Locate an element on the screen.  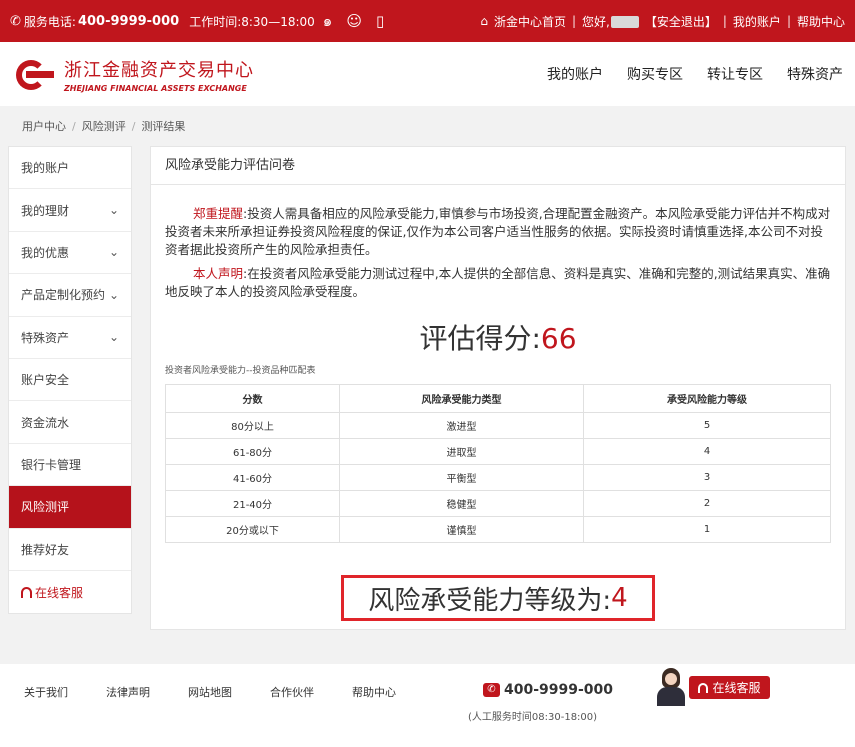
footer-link-partners: 合作伙伴 is located at coordinates (292, 692).